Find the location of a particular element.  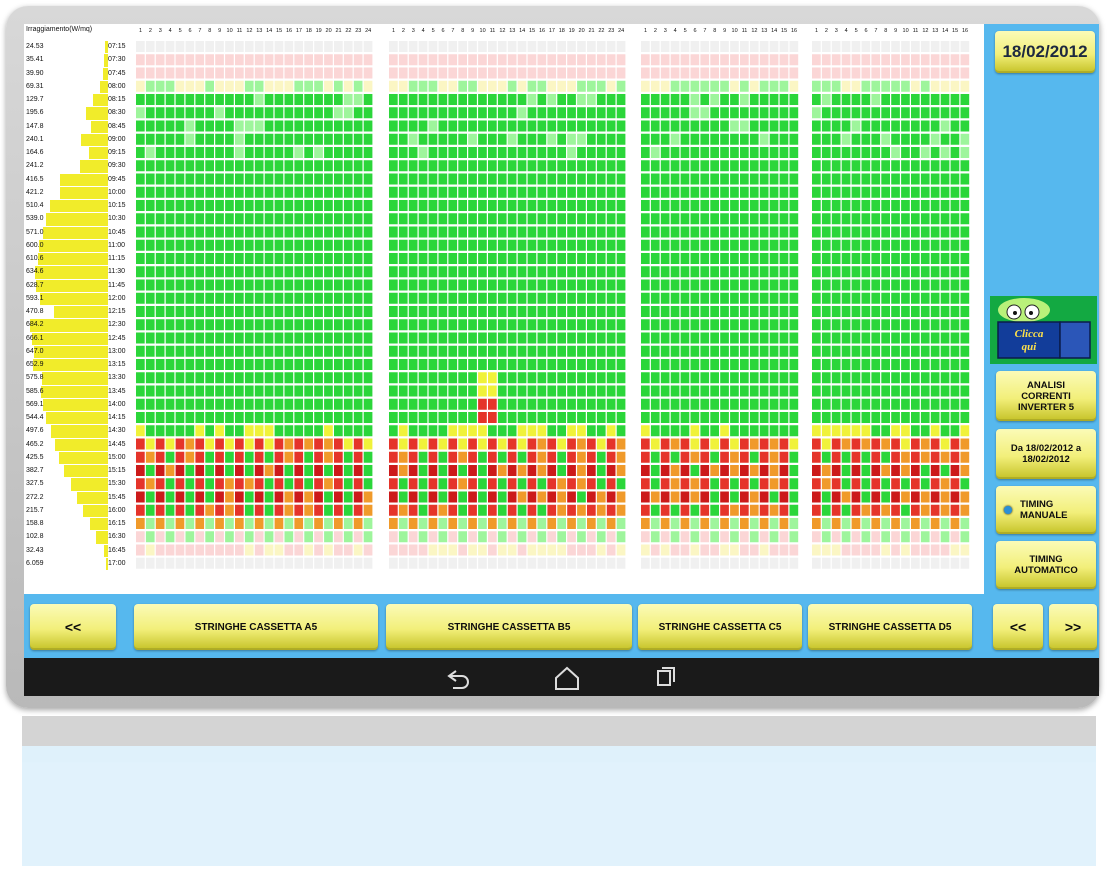

group-b5-button: STRINGHE CASSETTA B5 is located at coordinates (509, 627).